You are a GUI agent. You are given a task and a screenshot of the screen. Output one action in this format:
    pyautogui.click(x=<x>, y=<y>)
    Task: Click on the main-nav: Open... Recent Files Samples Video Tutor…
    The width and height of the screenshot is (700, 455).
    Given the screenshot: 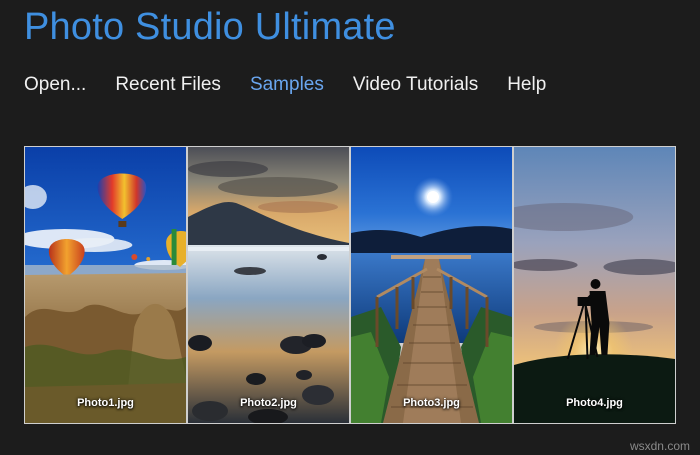 What is the action you would take?
    pyautogui.click(x=299, y=85)
    